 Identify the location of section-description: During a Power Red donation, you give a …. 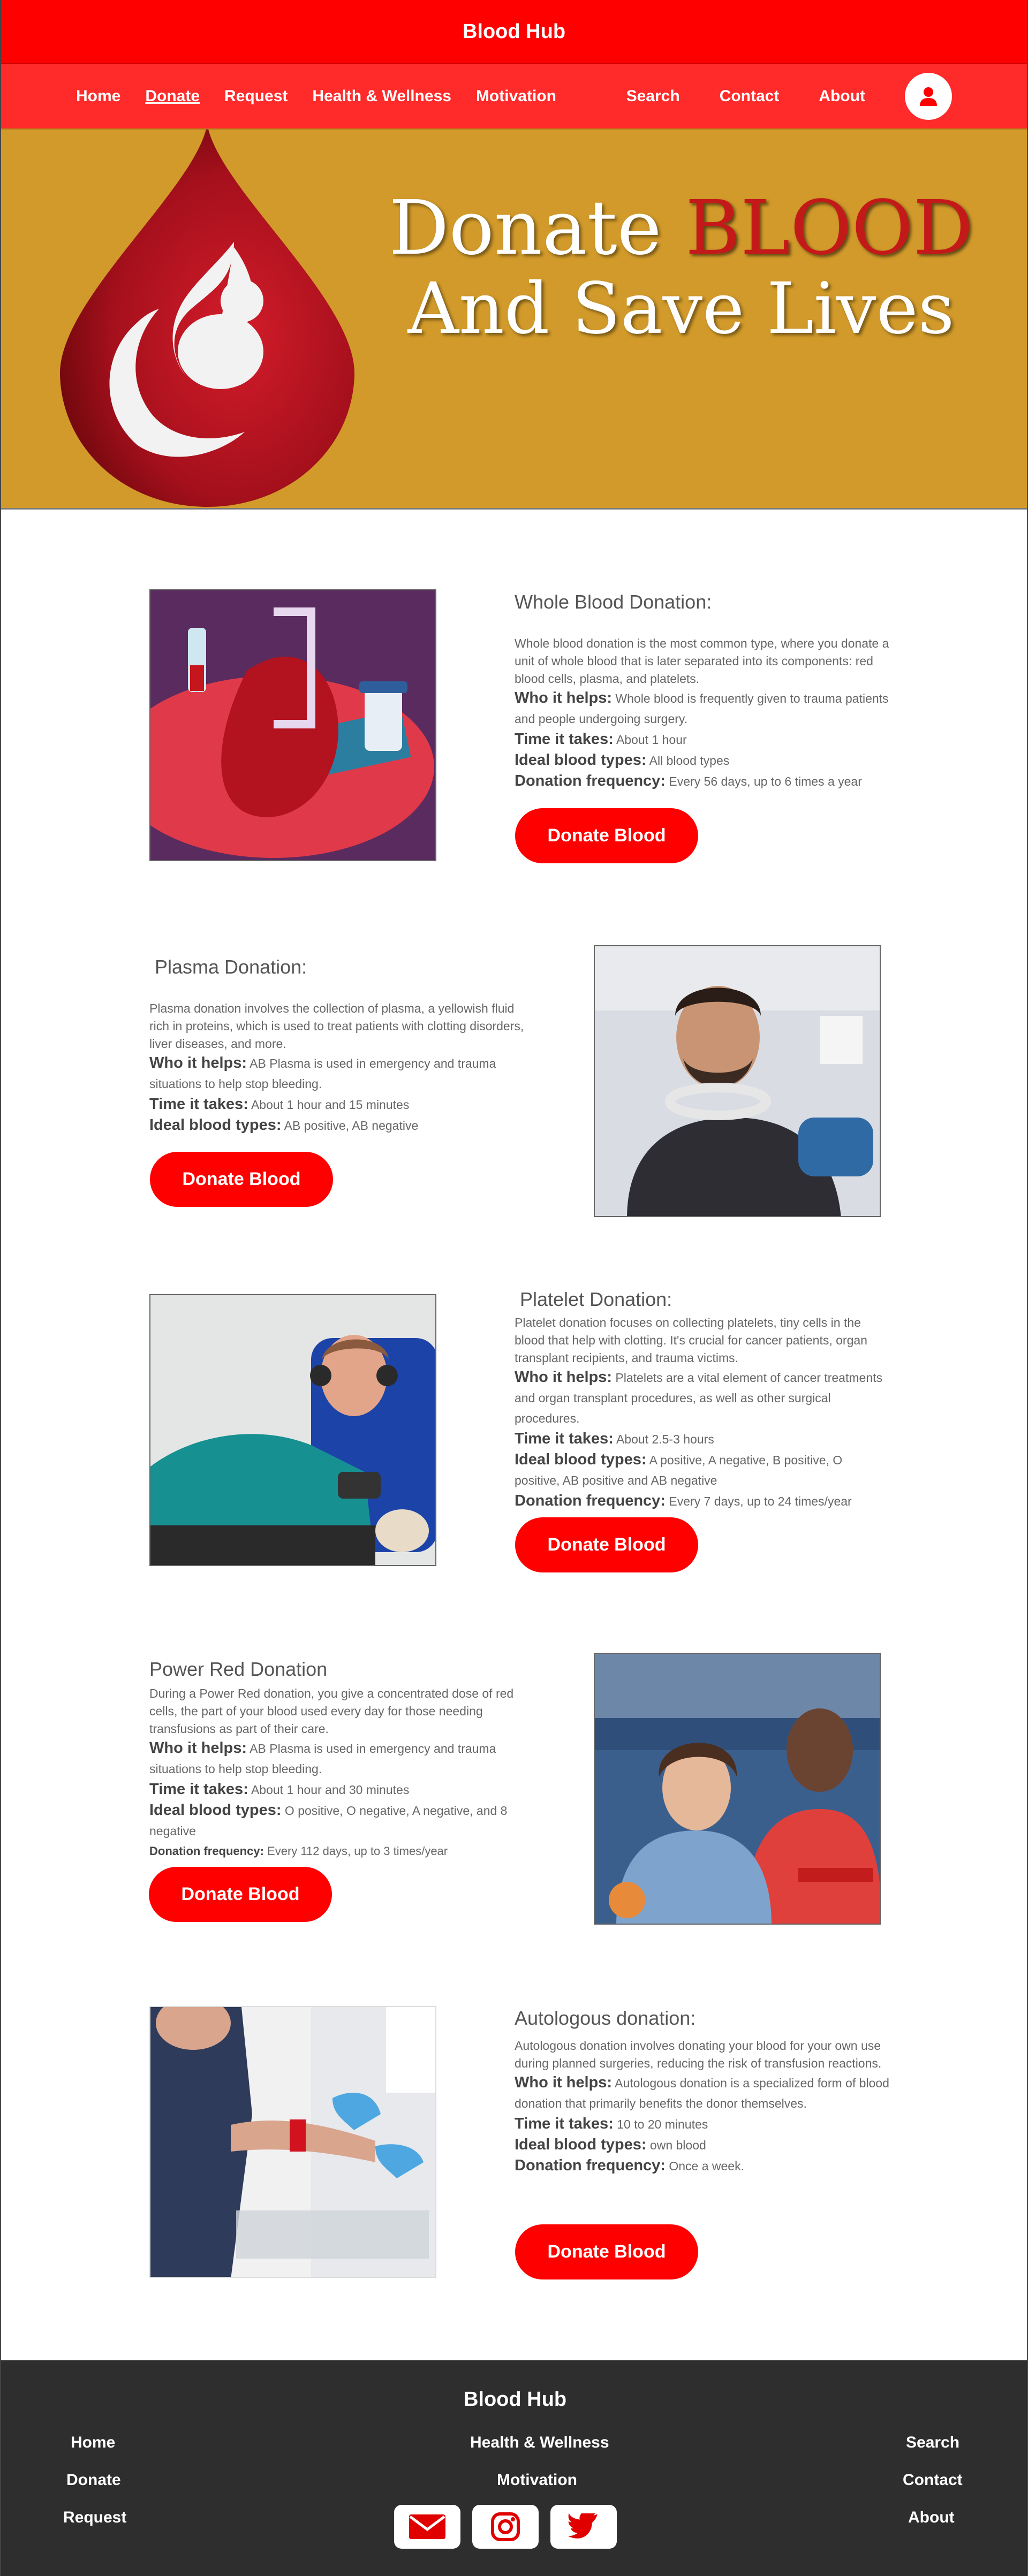
(331, 1711).